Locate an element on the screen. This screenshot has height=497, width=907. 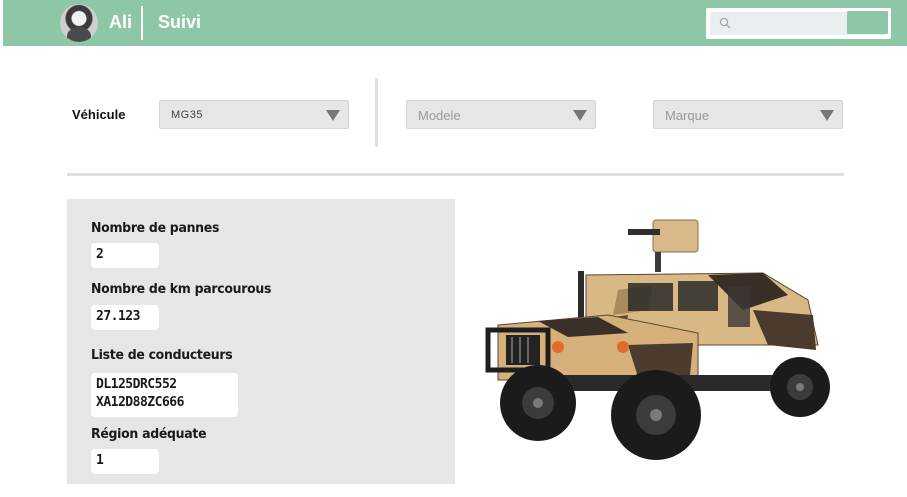
section-divider is located at coordinates (455, 174).